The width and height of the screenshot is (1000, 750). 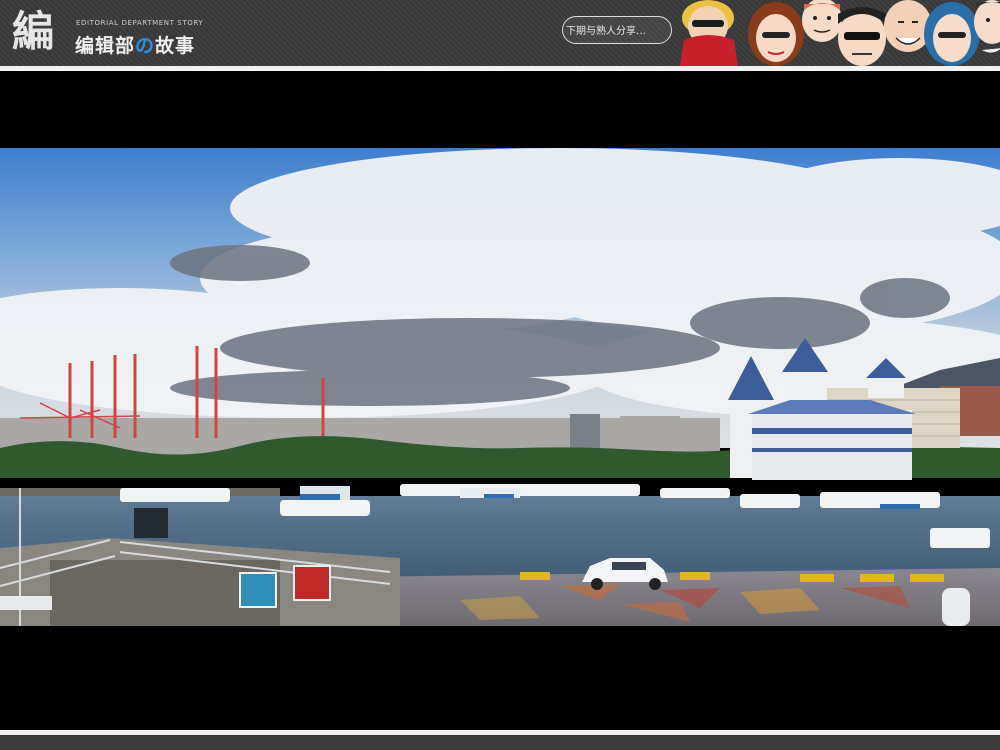 What do you see at coordinates (500, 68) in the screenshot?
I see `header-divider` at bounding box center [500, 68].